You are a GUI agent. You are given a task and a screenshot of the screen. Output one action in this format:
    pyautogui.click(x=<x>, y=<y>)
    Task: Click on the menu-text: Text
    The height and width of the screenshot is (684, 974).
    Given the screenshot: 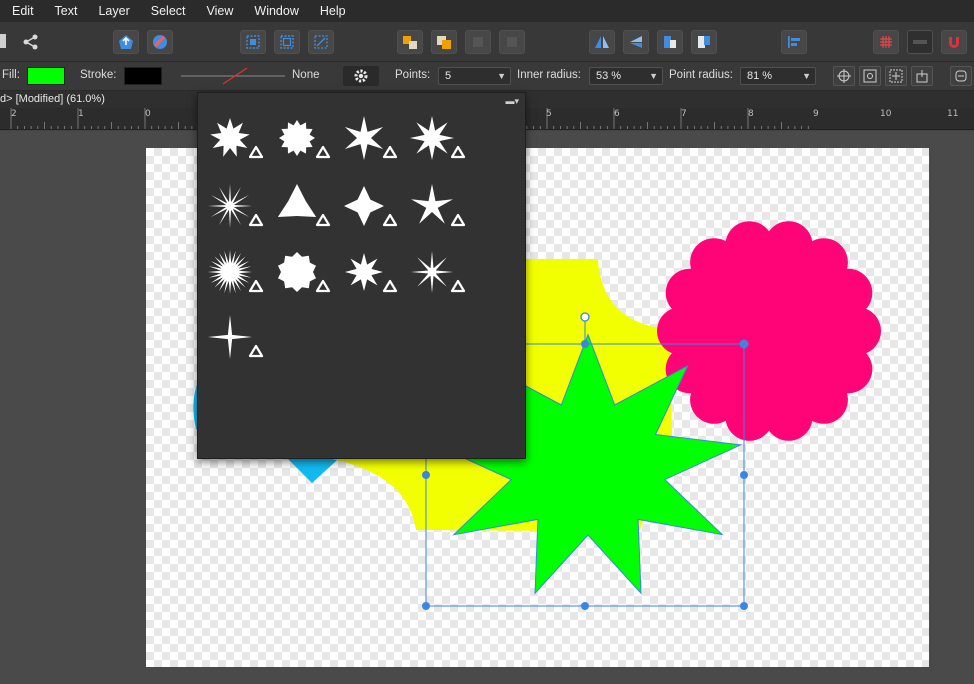 What is the action you would take?
    pyautogui.click(x=67, y=11)
    